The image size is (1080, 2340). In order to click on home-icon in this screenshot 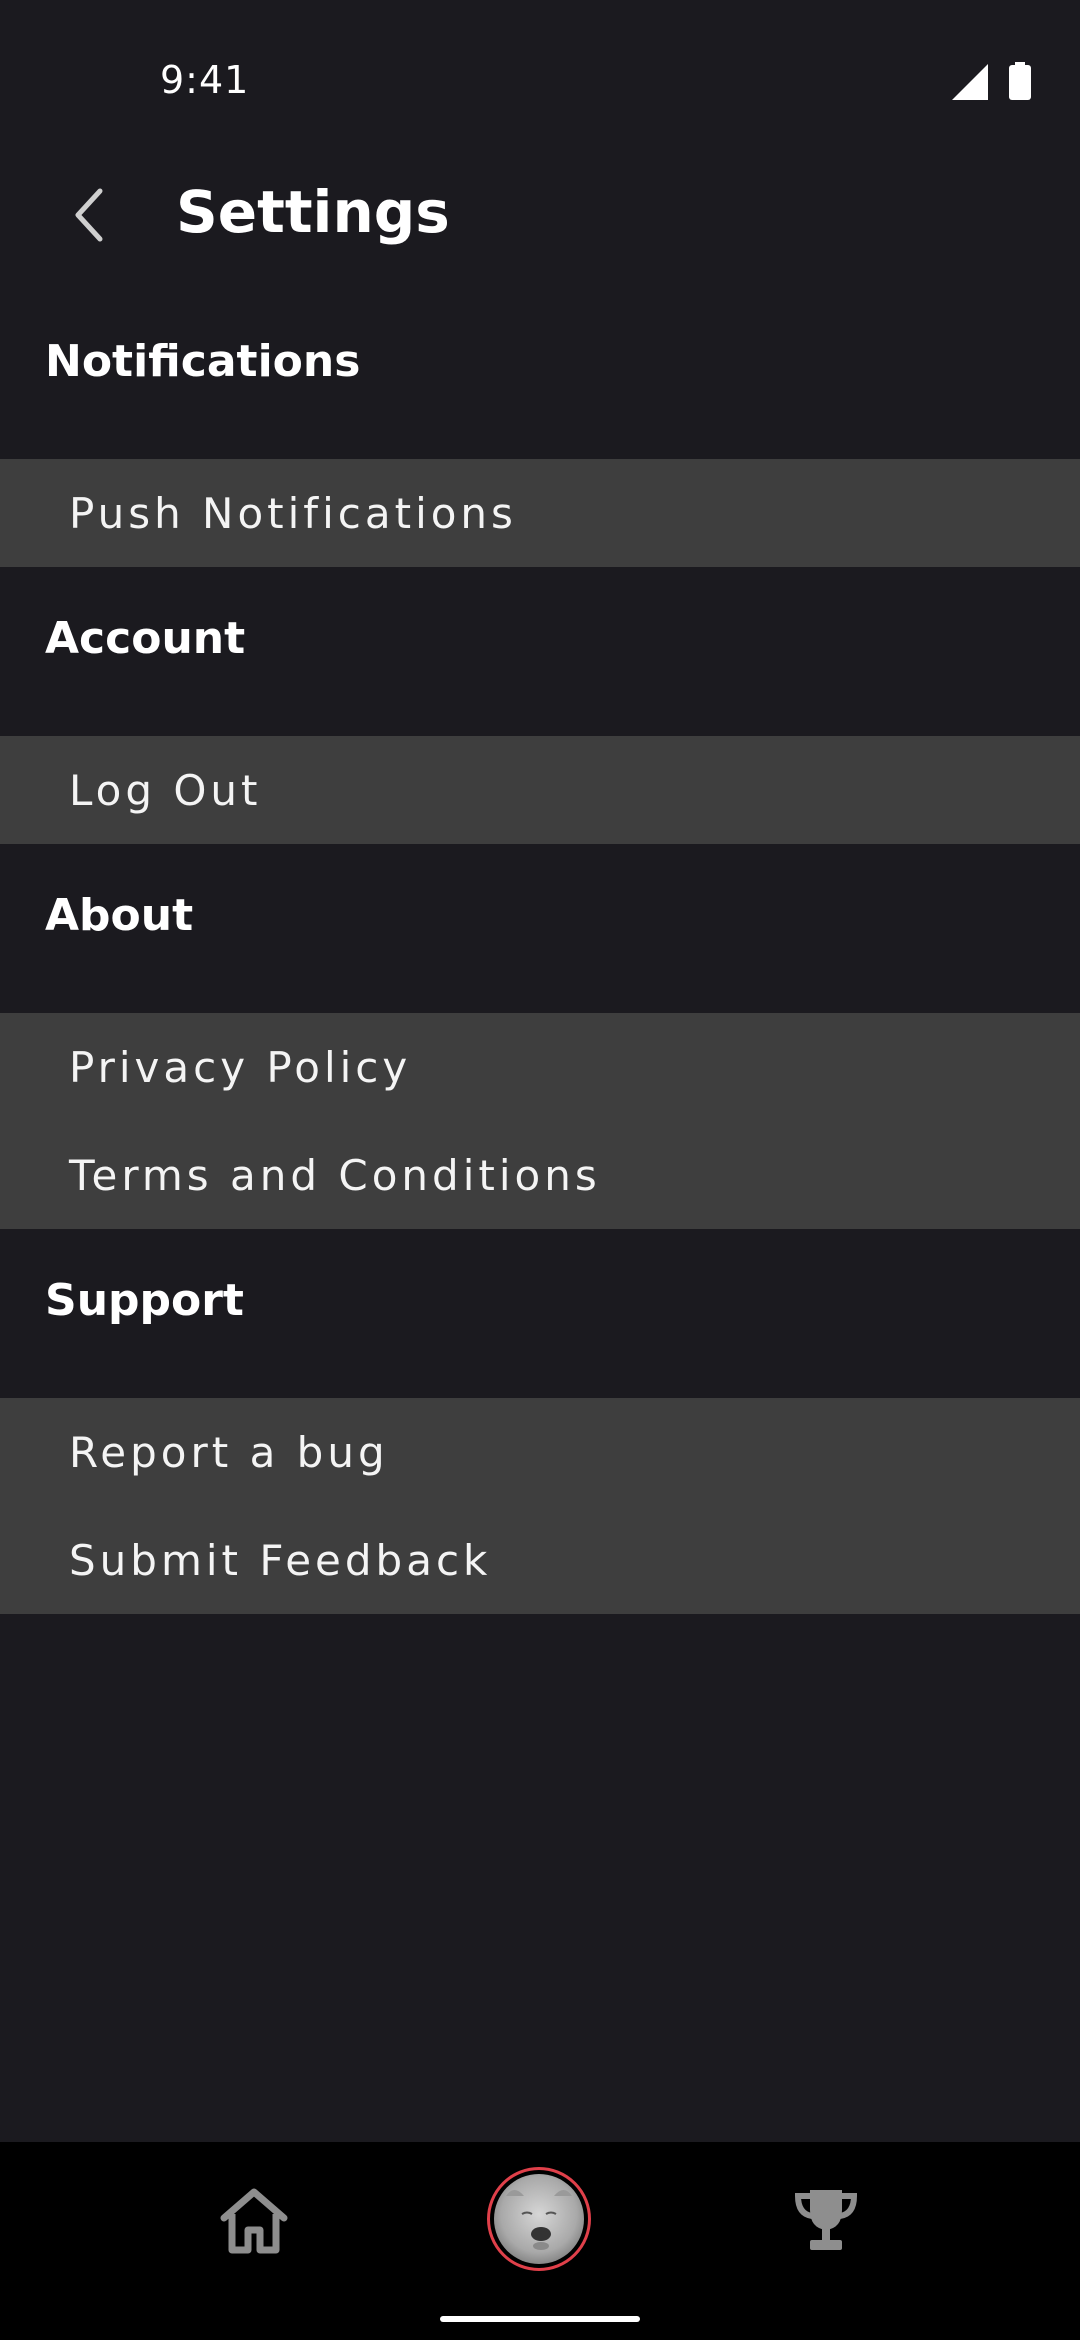, I will do `click(254, 2221)`.